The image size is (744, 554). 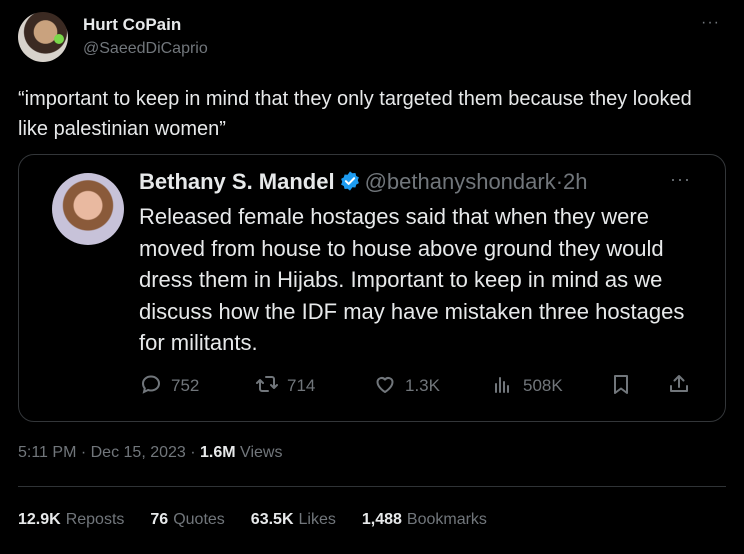 What do you see at coordinates (88, 209) in the screenshot?
I see `quoted-author-avatar` at bounding box center [88, 209].